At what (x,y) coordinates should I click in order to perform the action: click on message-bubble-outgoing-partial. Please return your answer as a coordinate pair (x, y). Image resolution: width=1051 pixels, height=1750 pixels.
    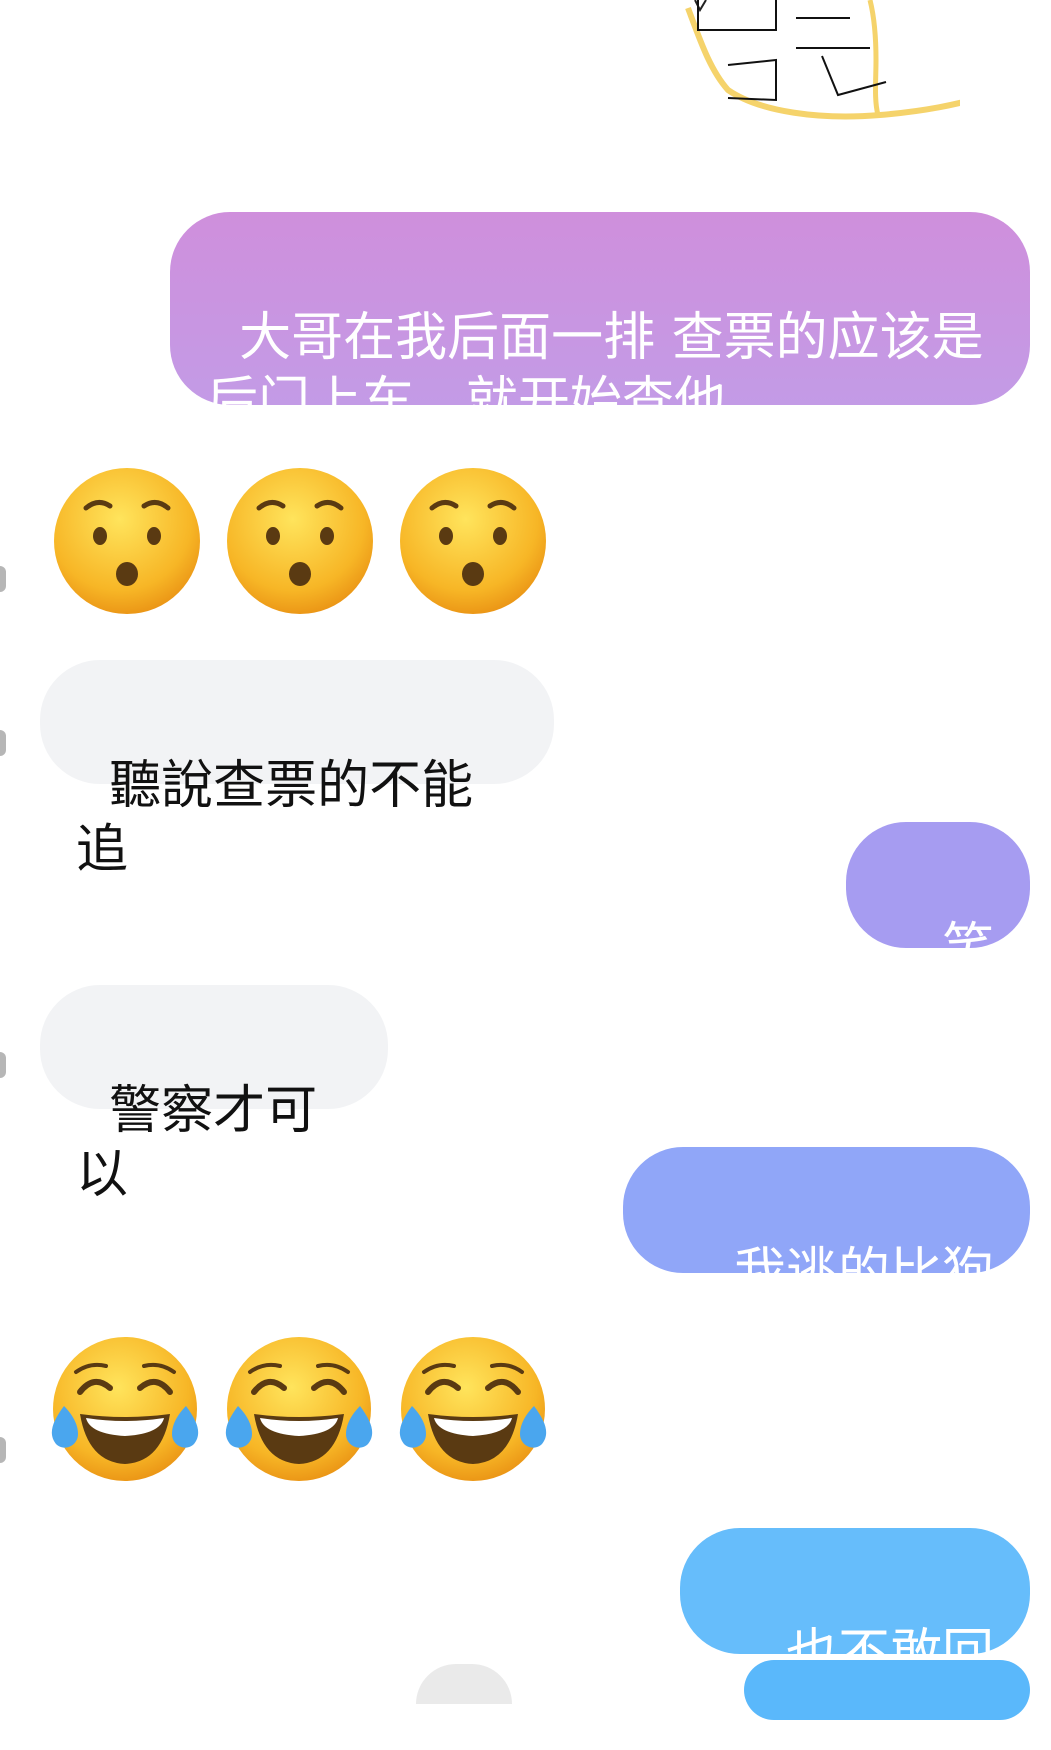
    Looking at the image, I should click on (887, 1690).